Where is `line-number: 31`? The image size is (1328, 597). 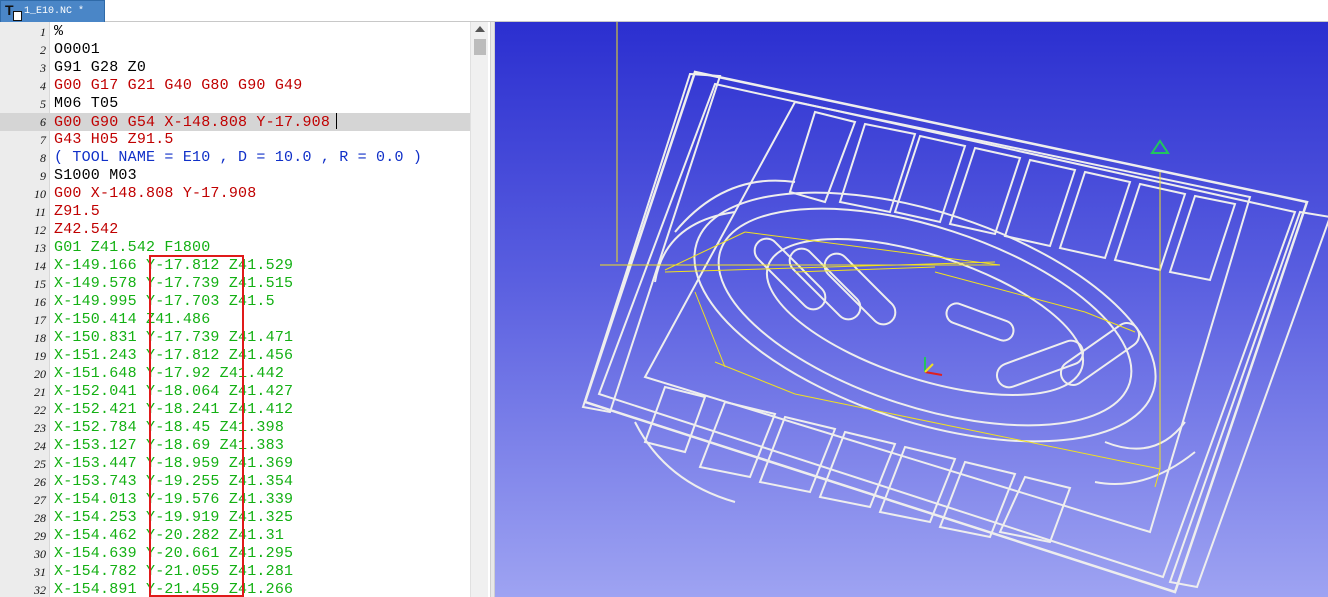 line-number: 31 is located at coordinates (40, 572).